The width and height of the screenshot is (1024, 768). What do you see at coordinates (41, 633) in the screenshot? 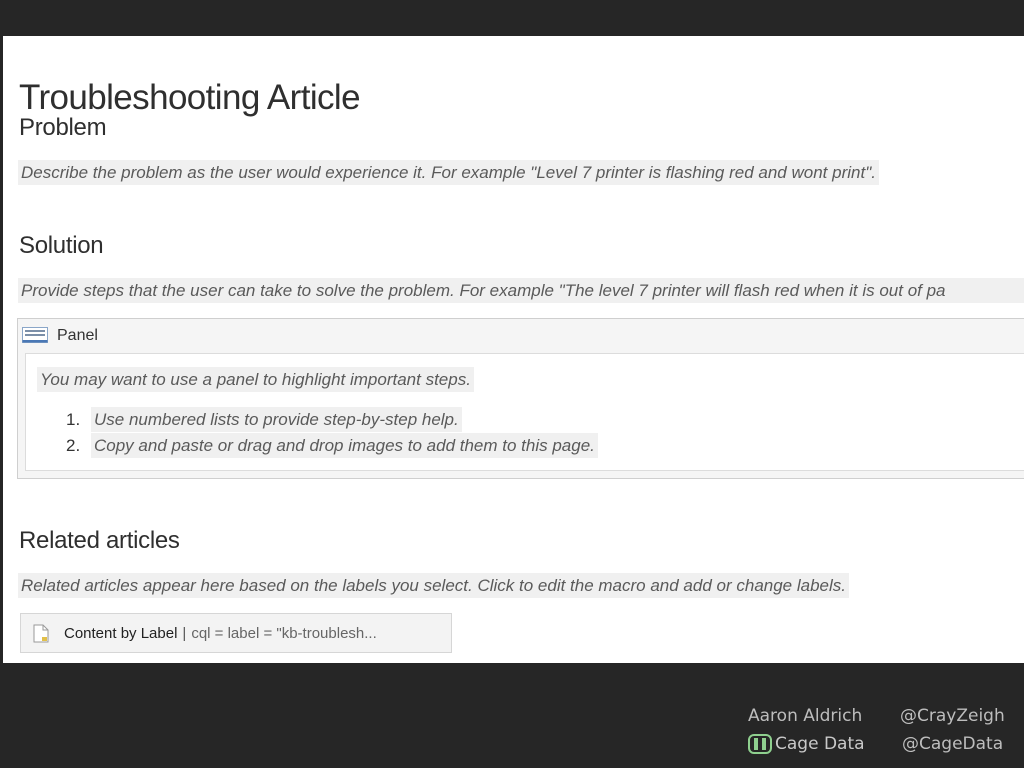
I see `page-icon` at bounding box center [41, 633].